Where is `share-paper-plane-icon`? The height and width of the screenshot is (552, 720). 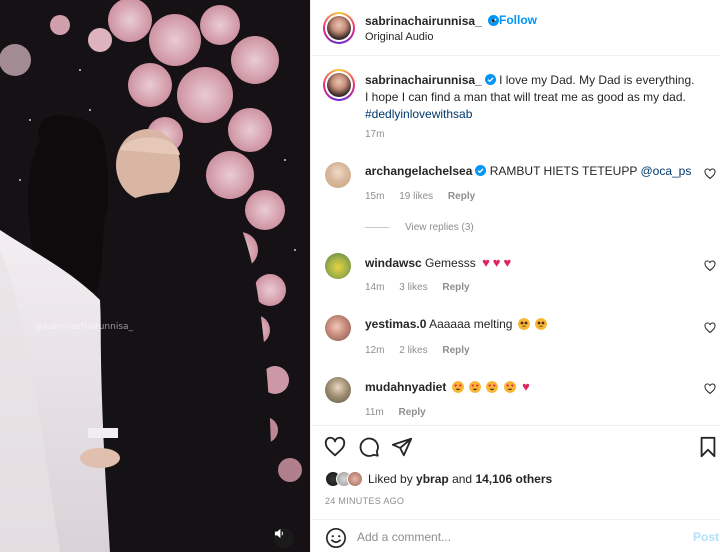
share-paper-plane-icon is located at coordinates (402, 447).